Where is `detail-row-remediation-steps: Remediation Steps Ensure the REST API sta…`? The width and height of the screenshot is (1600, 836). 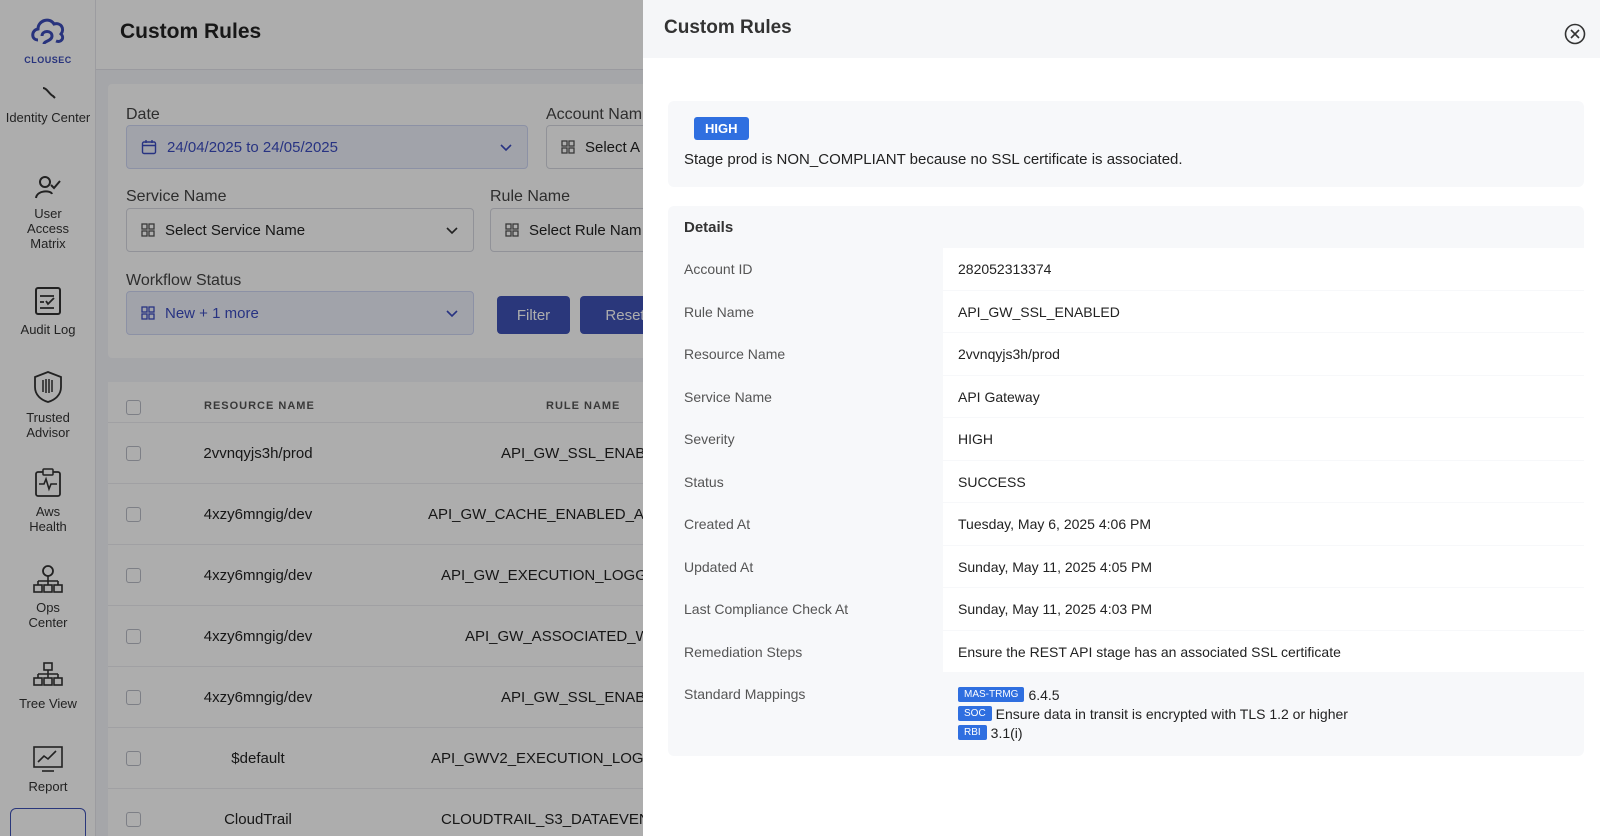 detail-row-remediation-steps: Remediation Steps Ensure the REST API sta… is located at coordinates (1126, 652).